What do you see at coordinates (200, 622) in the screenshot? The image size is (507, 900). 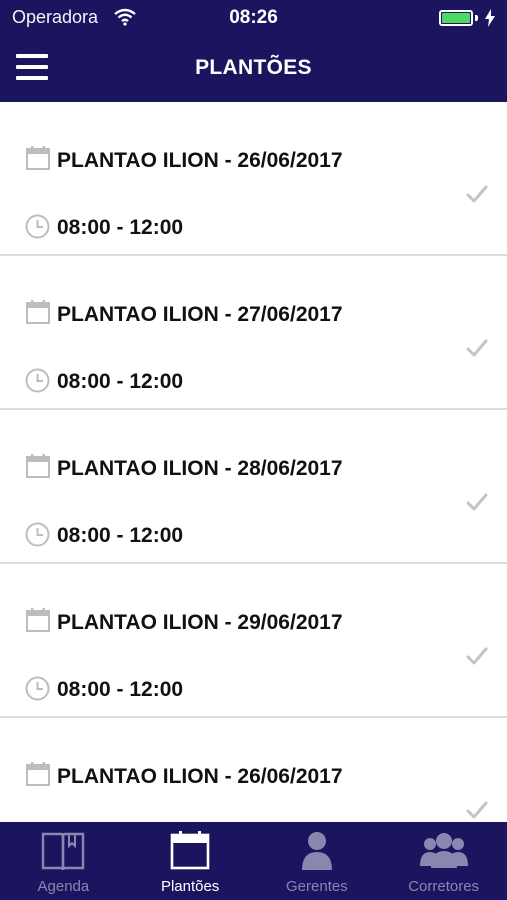 I see `shift-title: PLANTAO ILION - 29/06/2017` at bounding box center [200, 622].